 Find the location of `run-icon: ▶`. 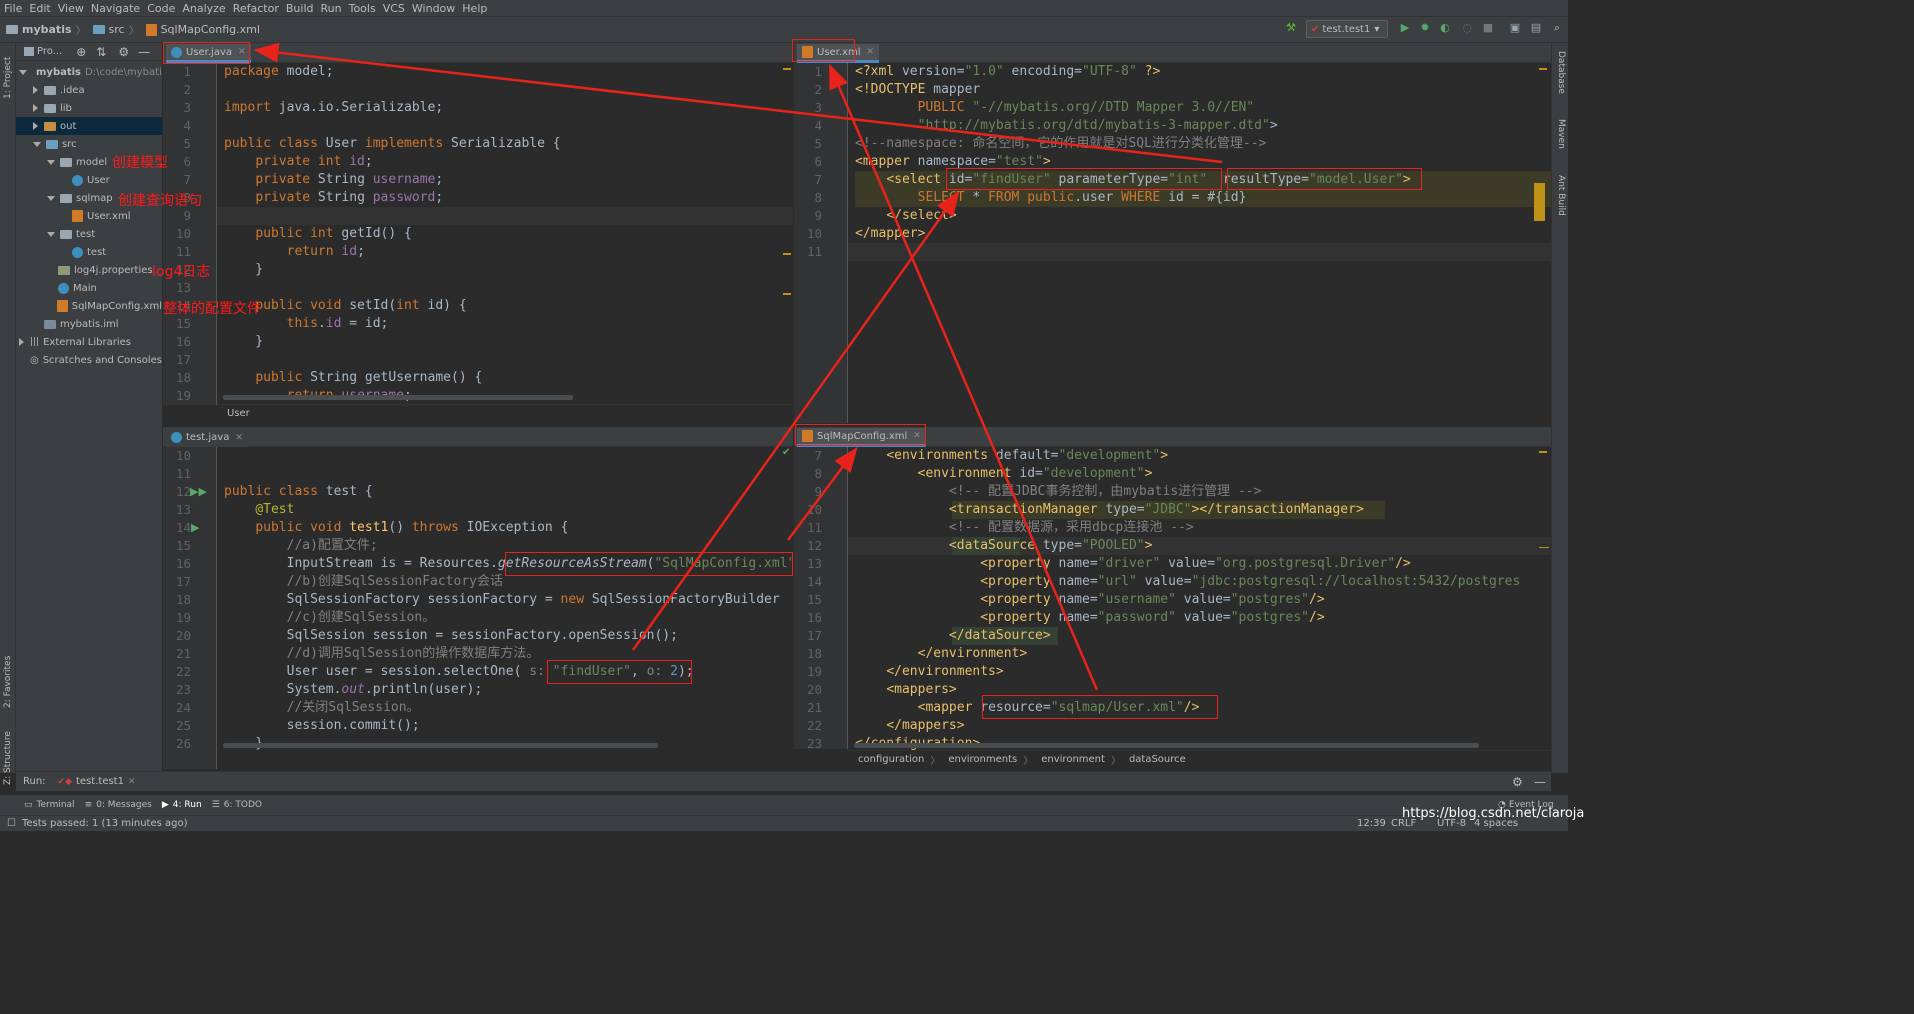

run-icon: ▶ is located at coordinates (1405, 28).